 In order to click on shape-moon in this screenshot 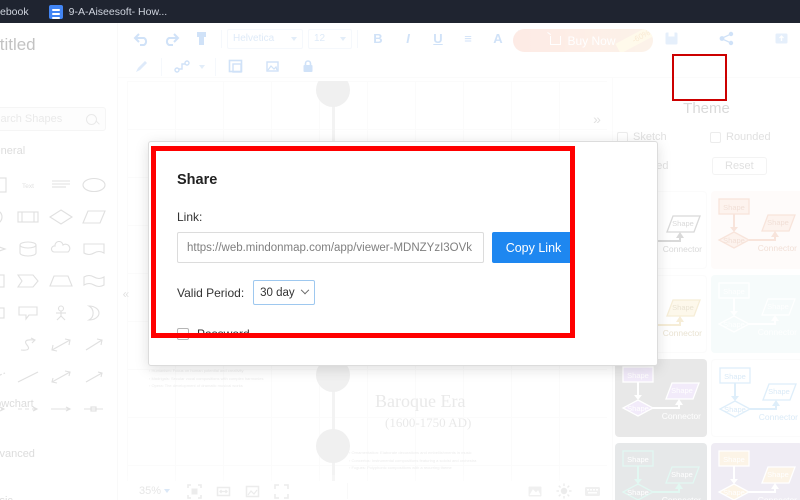, I will do `click(93, 313)`.